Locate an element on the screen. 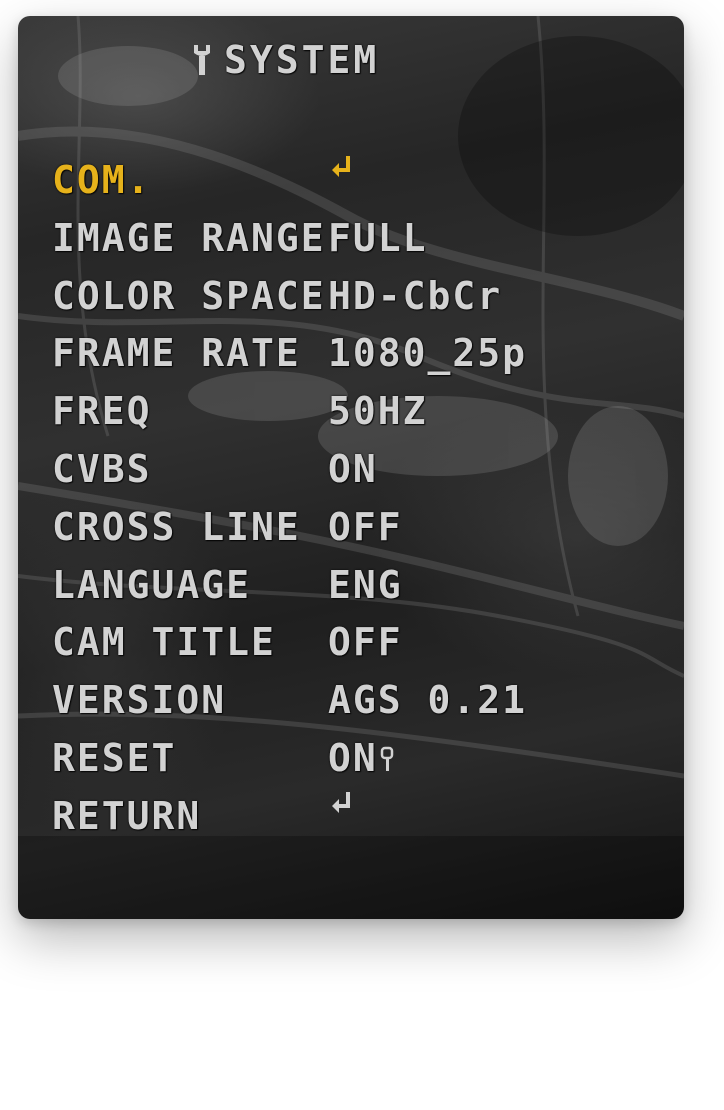 This screenshot has height=1110, width=724. menu-item-value-text: ENG is located at coordinates (365, 584).